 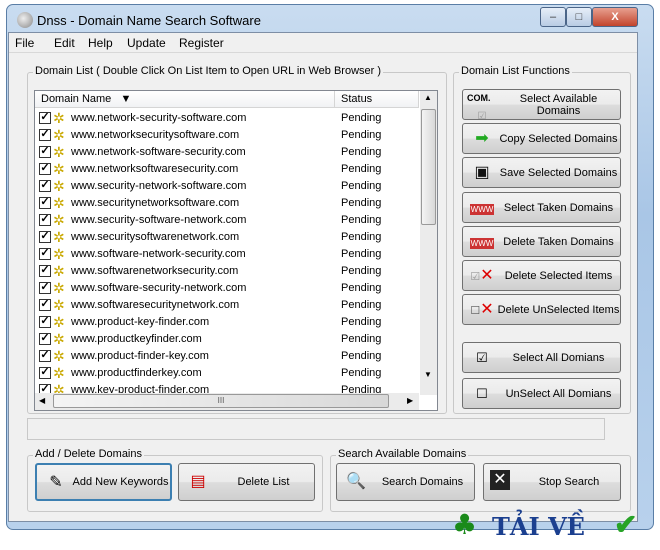 What do you see at coordinates (428, 374) in the screenshot?
I see `scroll-down-icon: ▼` at bounding box center [428, 374].